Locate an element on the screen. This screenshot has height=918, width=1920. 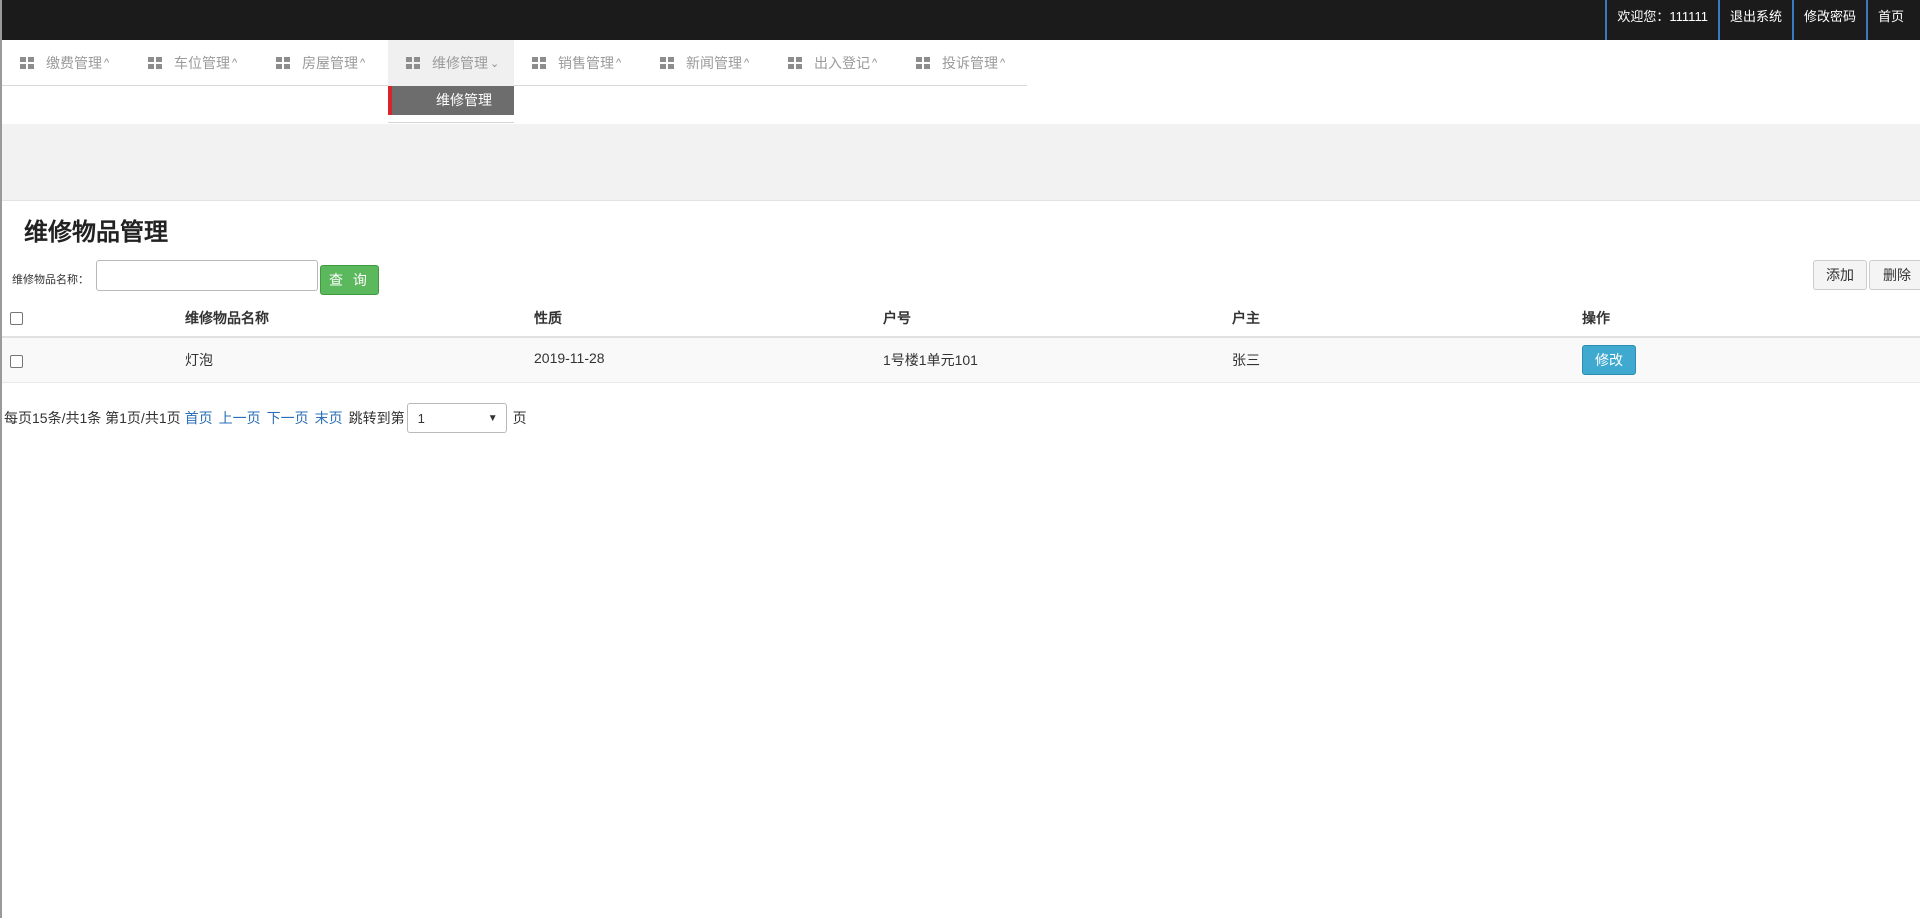
page-select: 1 ▼ is located at coordinates (456, 418).